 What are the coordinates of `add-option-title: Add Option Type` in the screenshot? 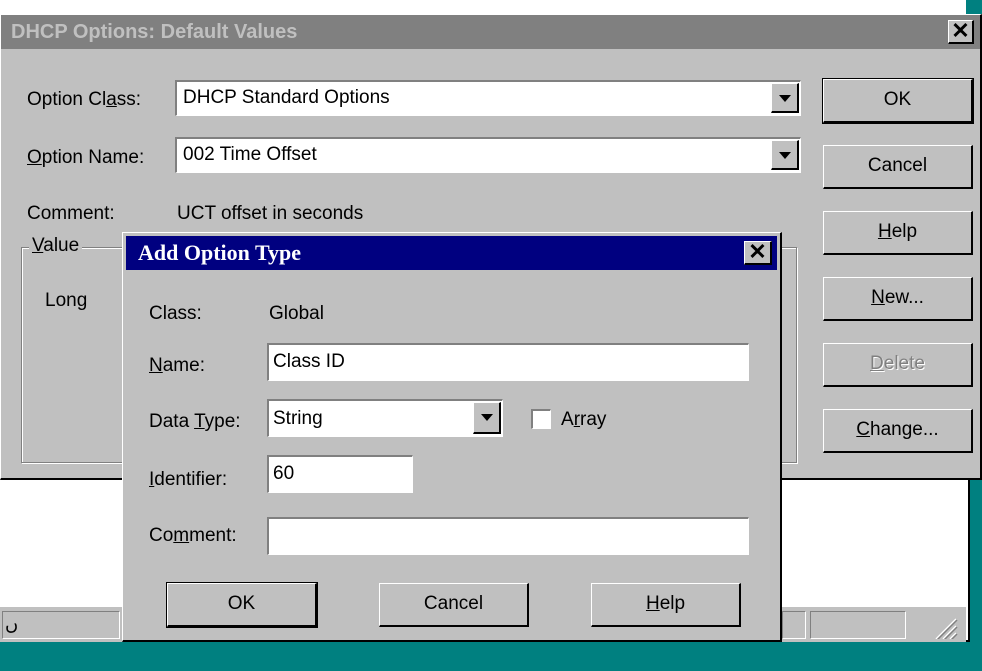 It's located at (220, 252).